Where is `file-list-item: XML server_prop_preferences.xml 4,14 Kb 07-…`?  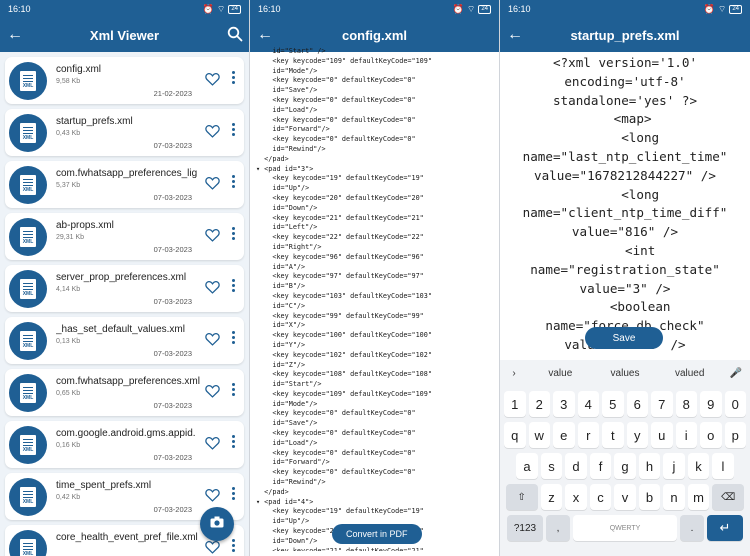
file-list-item: XML server_prop_preferences.xml 4,14 Kb 07-… is located at coordinates (124, 288).